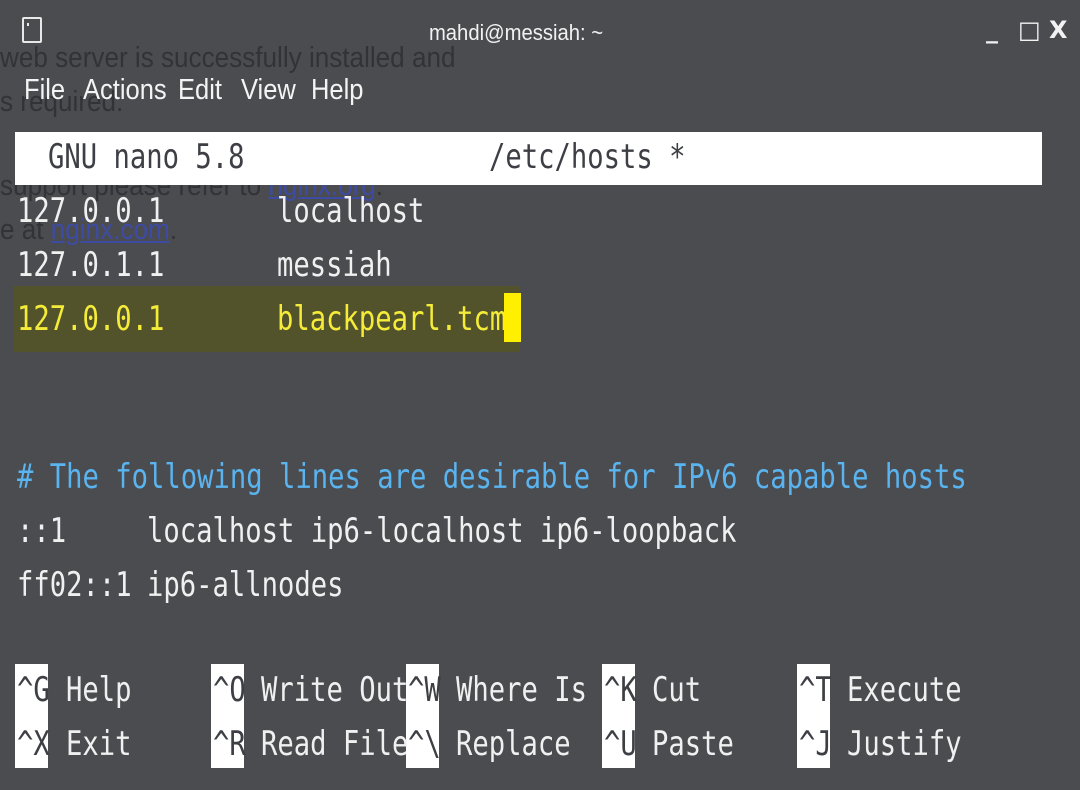 The image size is (1080, 790). I want to click on shortcut-key-read-file: ^R, so click(229, 744).